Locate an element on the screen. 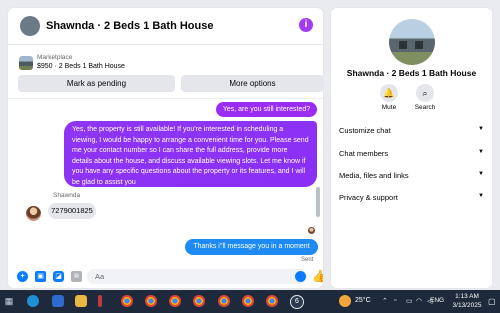 The width and height of the screenshot is (500, 313). edge-icon is located at coordinates (33, 301).